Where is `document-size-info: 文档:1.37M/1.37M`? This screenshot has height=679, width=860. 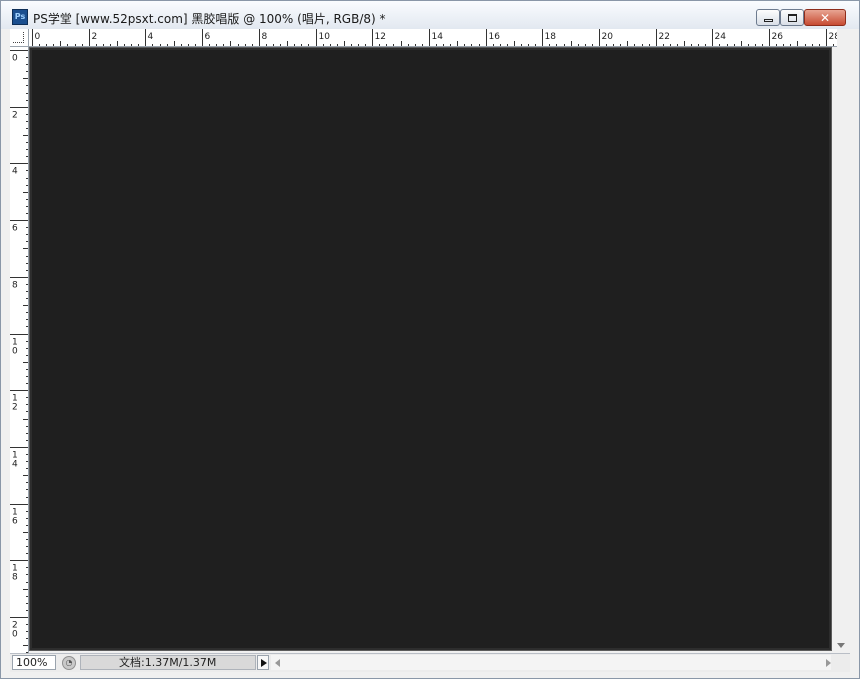 document-size-info: 文档:1.37M/1.37M is located at coordinates (168, 662).